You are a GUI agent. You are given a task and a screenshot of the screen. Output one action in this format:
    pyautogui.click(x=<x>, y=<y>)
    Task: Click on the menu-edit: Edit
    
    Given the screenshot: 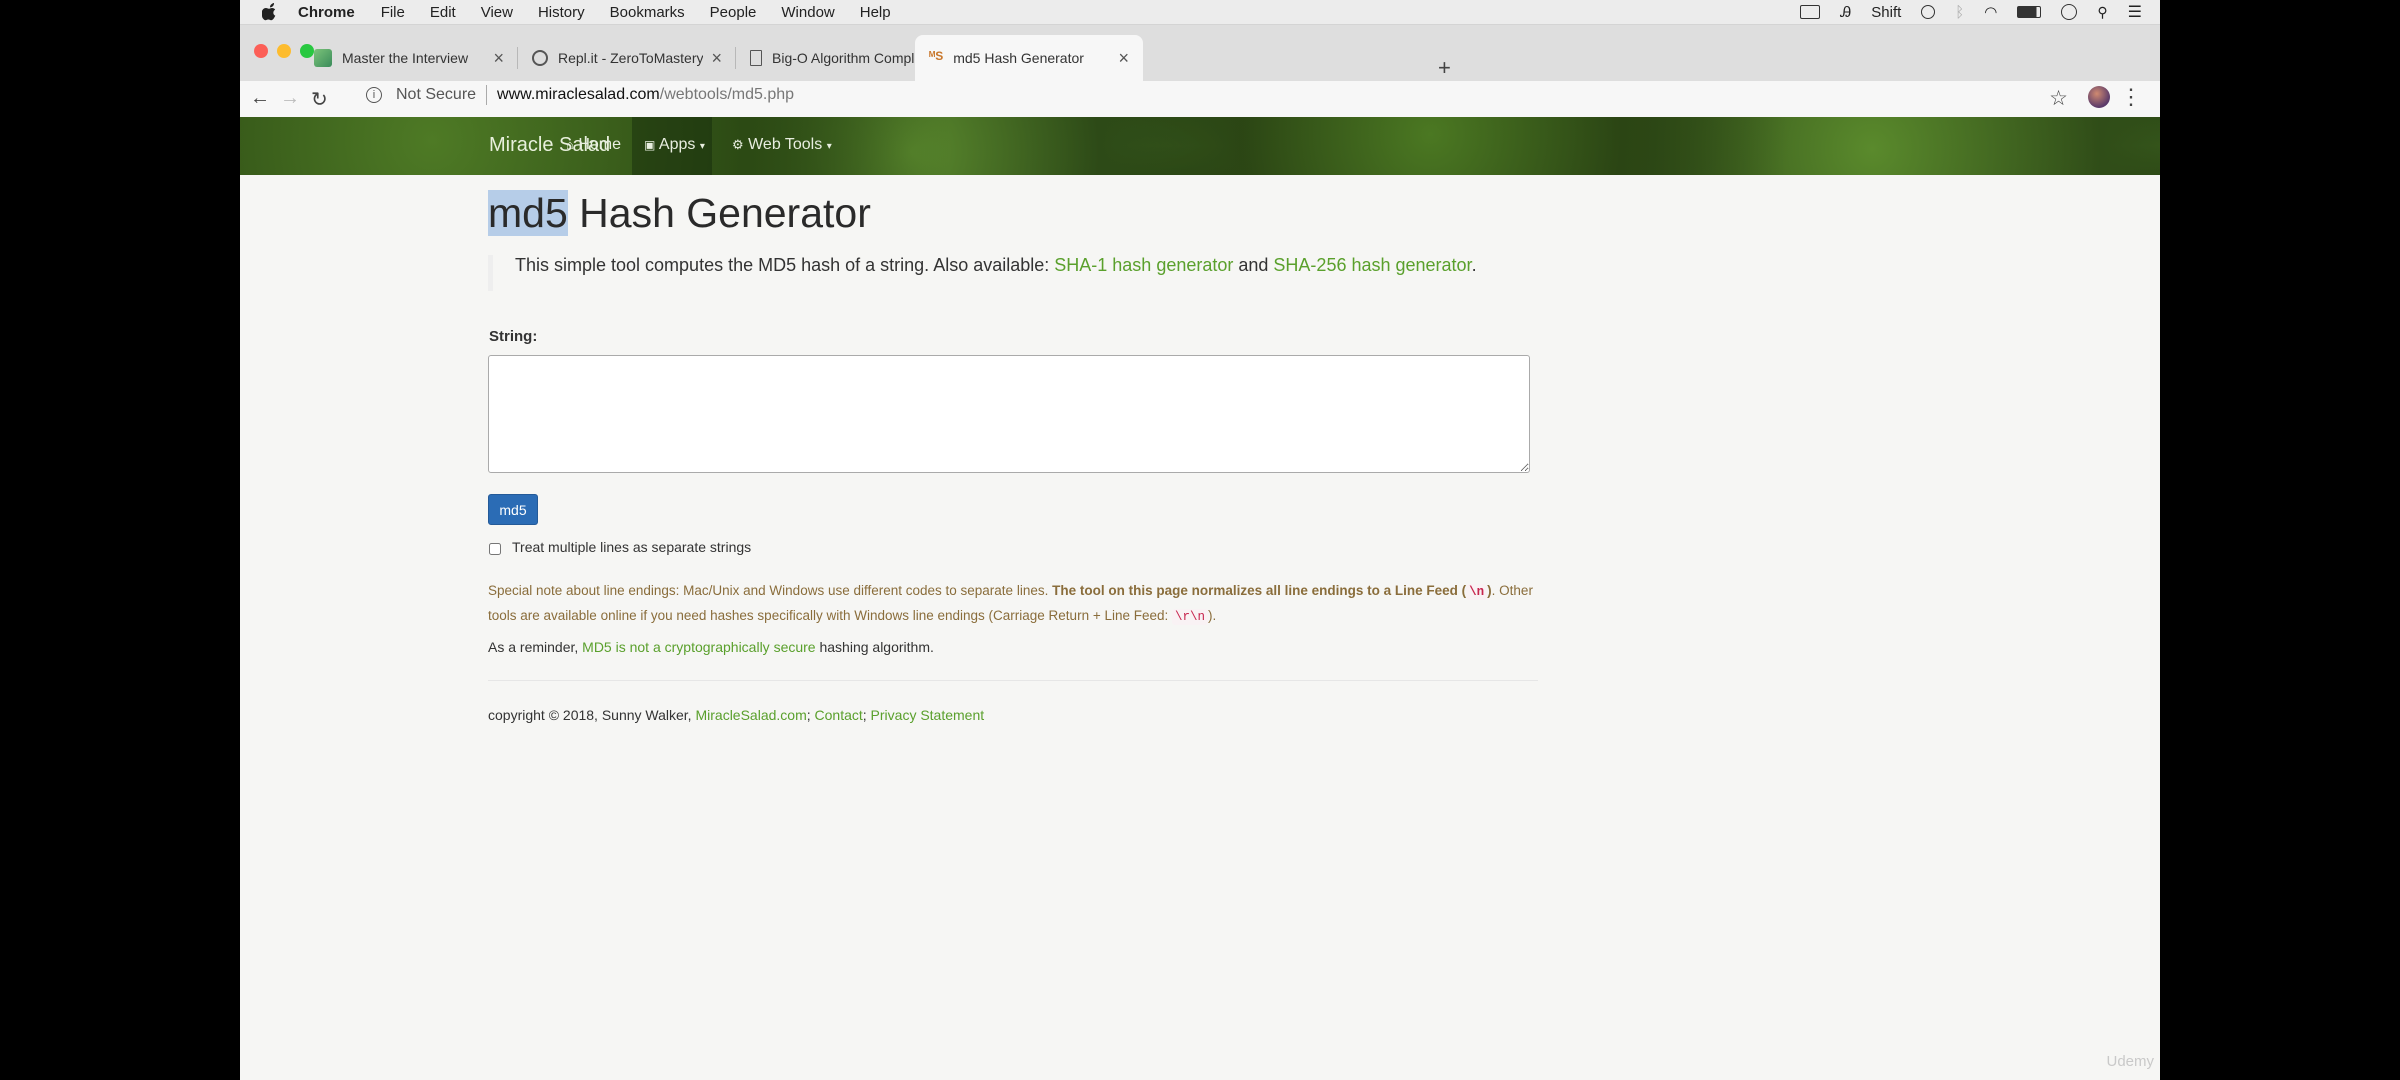 What is the action you would take?
    pyautogui.click(x=443, y=12)
    